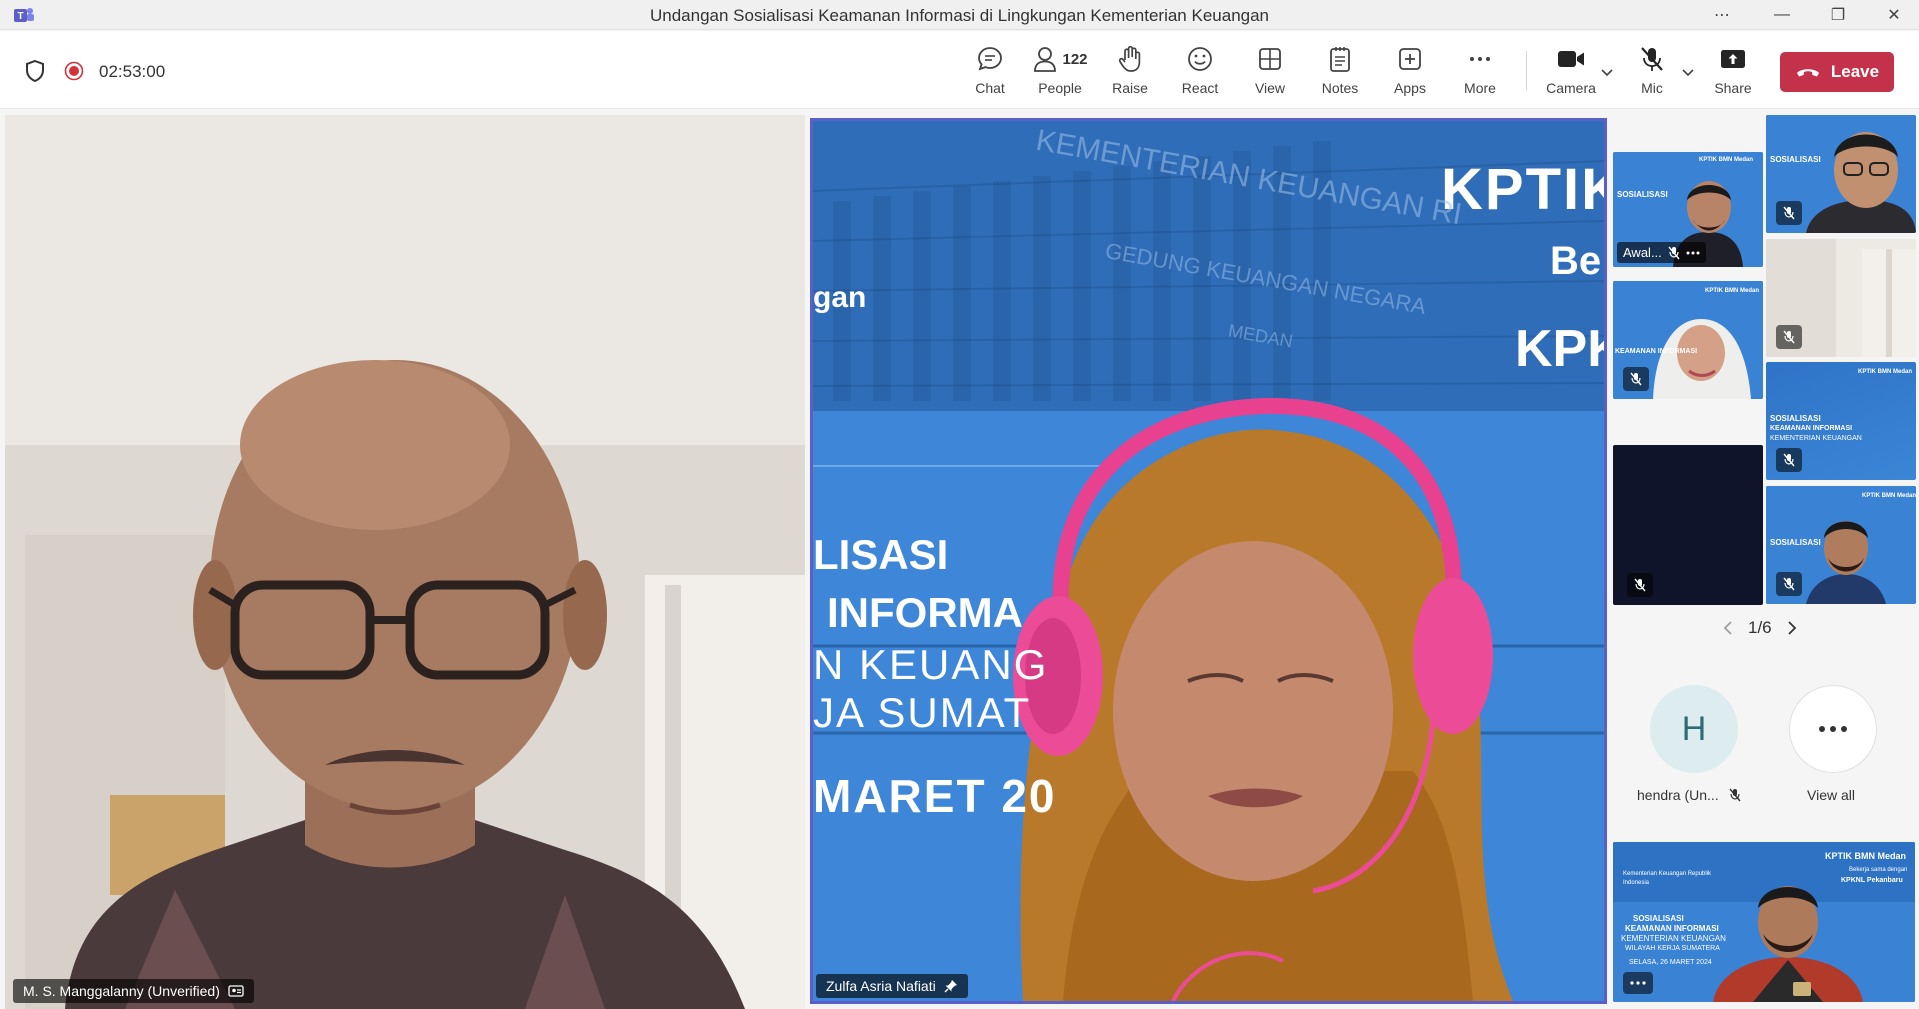  Describe the element at coordinates (1200, 72) in the screenshot. I see `react-button: React` at that location.